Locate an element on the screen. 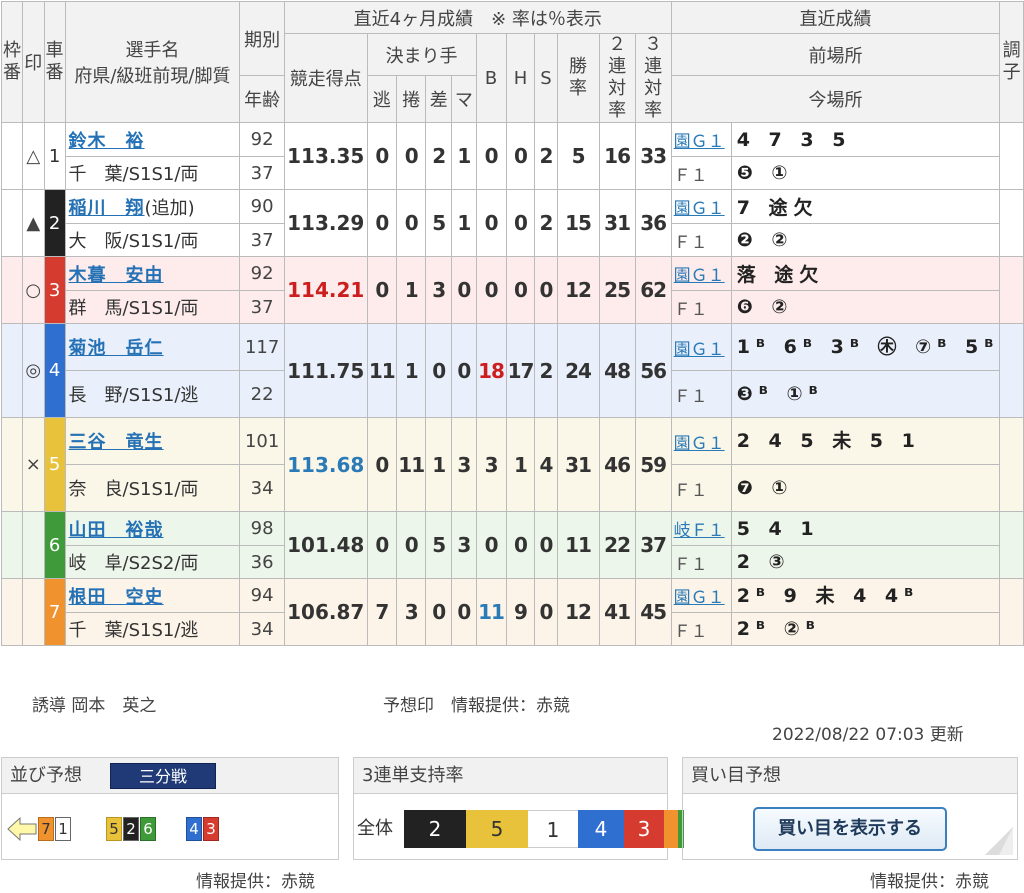 This screenshot has width=1024, height=893. car-number: 2 is located at coordinates (54, 223).